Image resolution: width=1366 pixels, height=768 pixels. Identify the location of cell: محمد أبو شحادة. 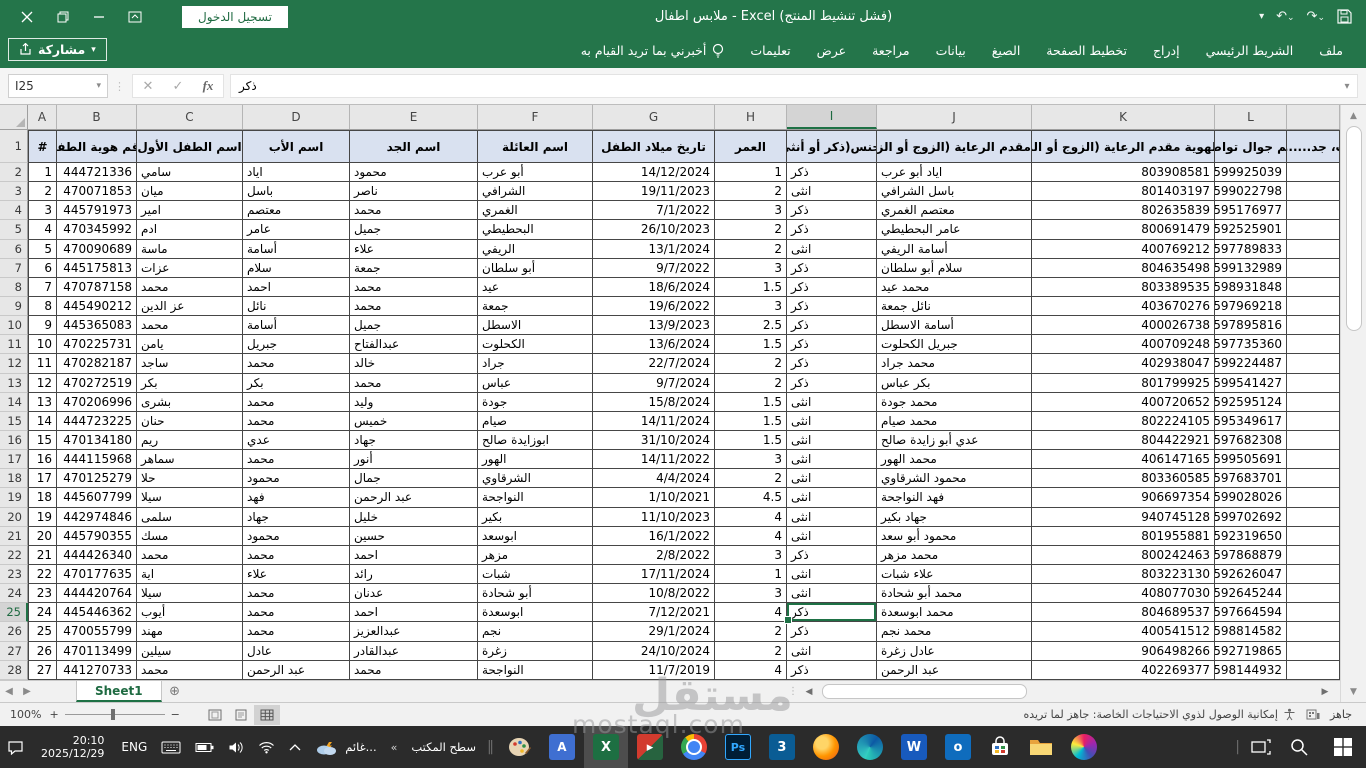
(954, 594).